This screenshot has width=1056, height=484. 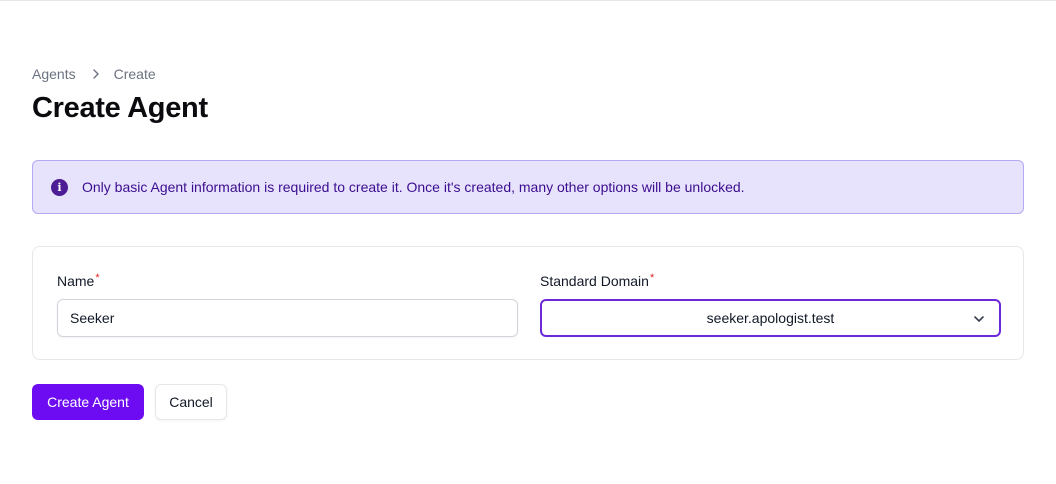 I want to click on chevron-down-icon, so click(x=979, y=319).